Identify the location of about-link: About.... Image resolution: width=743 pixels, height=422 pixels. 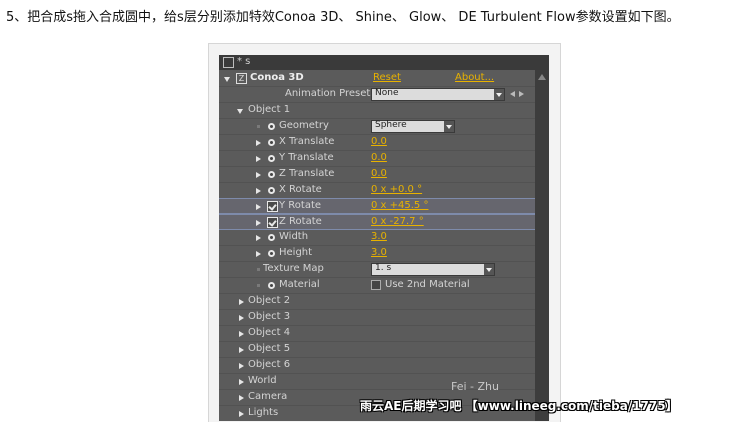
(474, 77).